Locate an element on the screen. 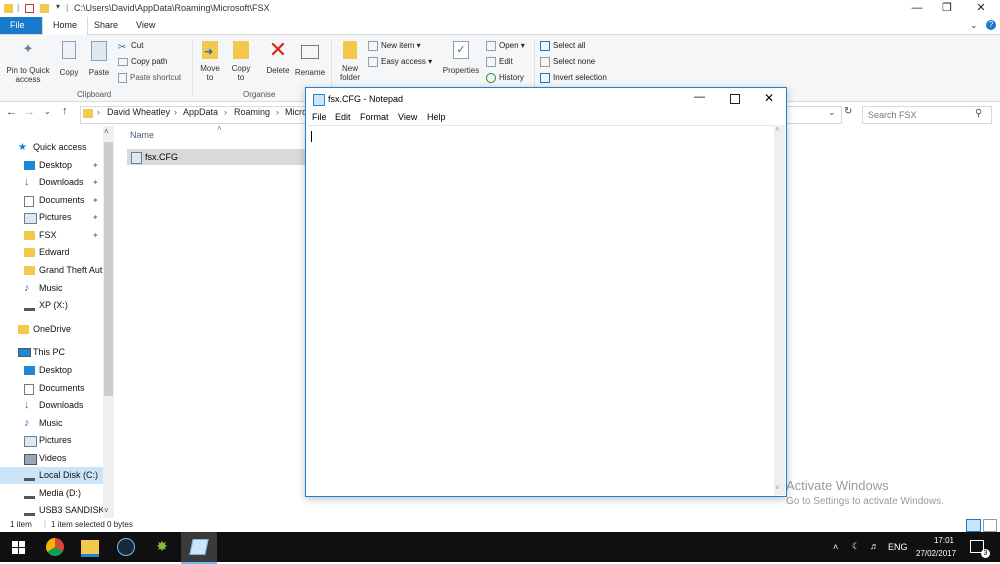 This screenshot has width=1000, height=564. nav-pc-music: ♪ Music is located at coordinates (51, 423).